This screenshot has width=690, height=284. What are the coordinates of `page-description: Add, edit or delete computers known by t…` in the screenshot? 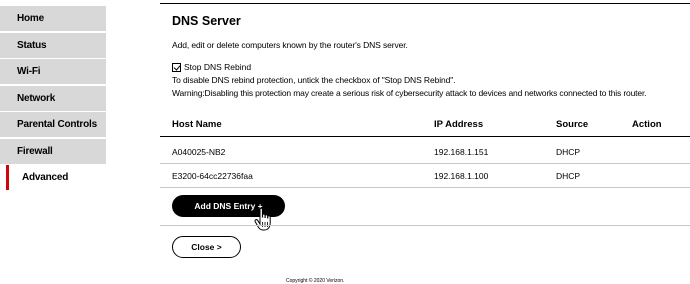 It's located at (290, 45).